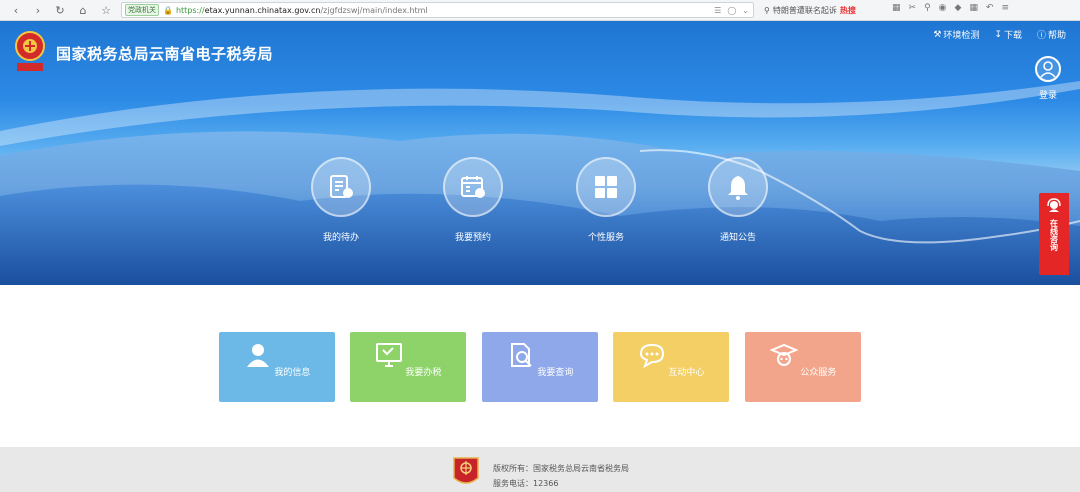 Image resolution: width=1080 pixels, height=492 pixels. I want to click on download-link: ↧ 下载, so click(1008, 35).